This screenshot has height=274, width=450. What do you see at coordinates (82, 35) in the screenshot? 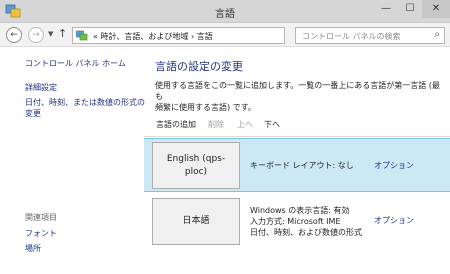
I see `control-panel-icon` at bounding box center [82, 35].